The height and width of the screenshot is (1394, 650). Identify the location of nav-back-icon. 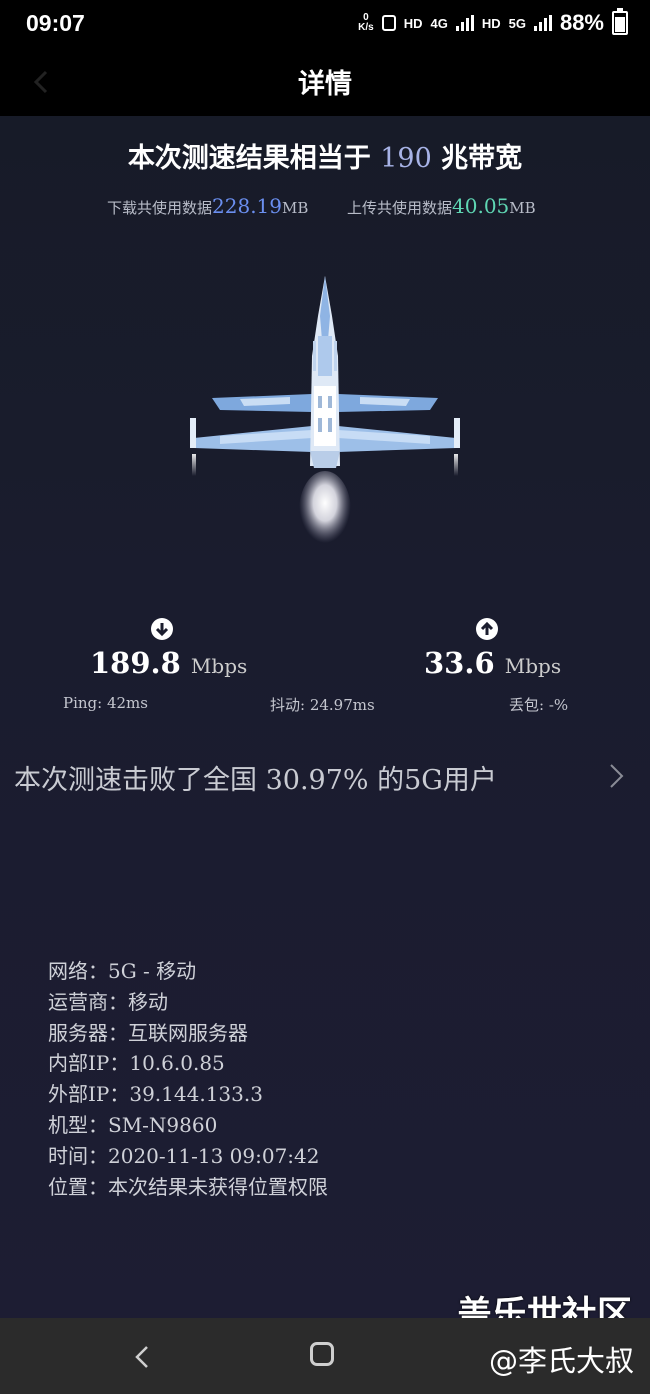
(142, 1357).